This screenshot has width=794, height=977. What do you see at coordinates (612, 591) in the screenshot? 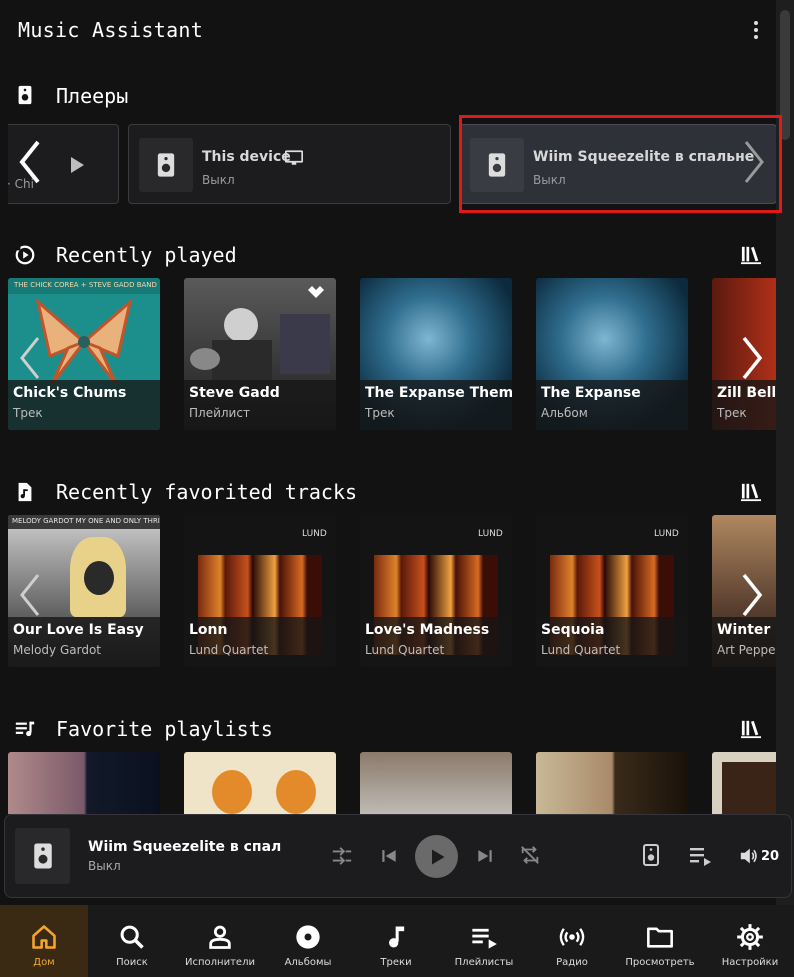
I see `media-card: LUND Sequoia Lund Quartet` at bounding box center [612, 591].